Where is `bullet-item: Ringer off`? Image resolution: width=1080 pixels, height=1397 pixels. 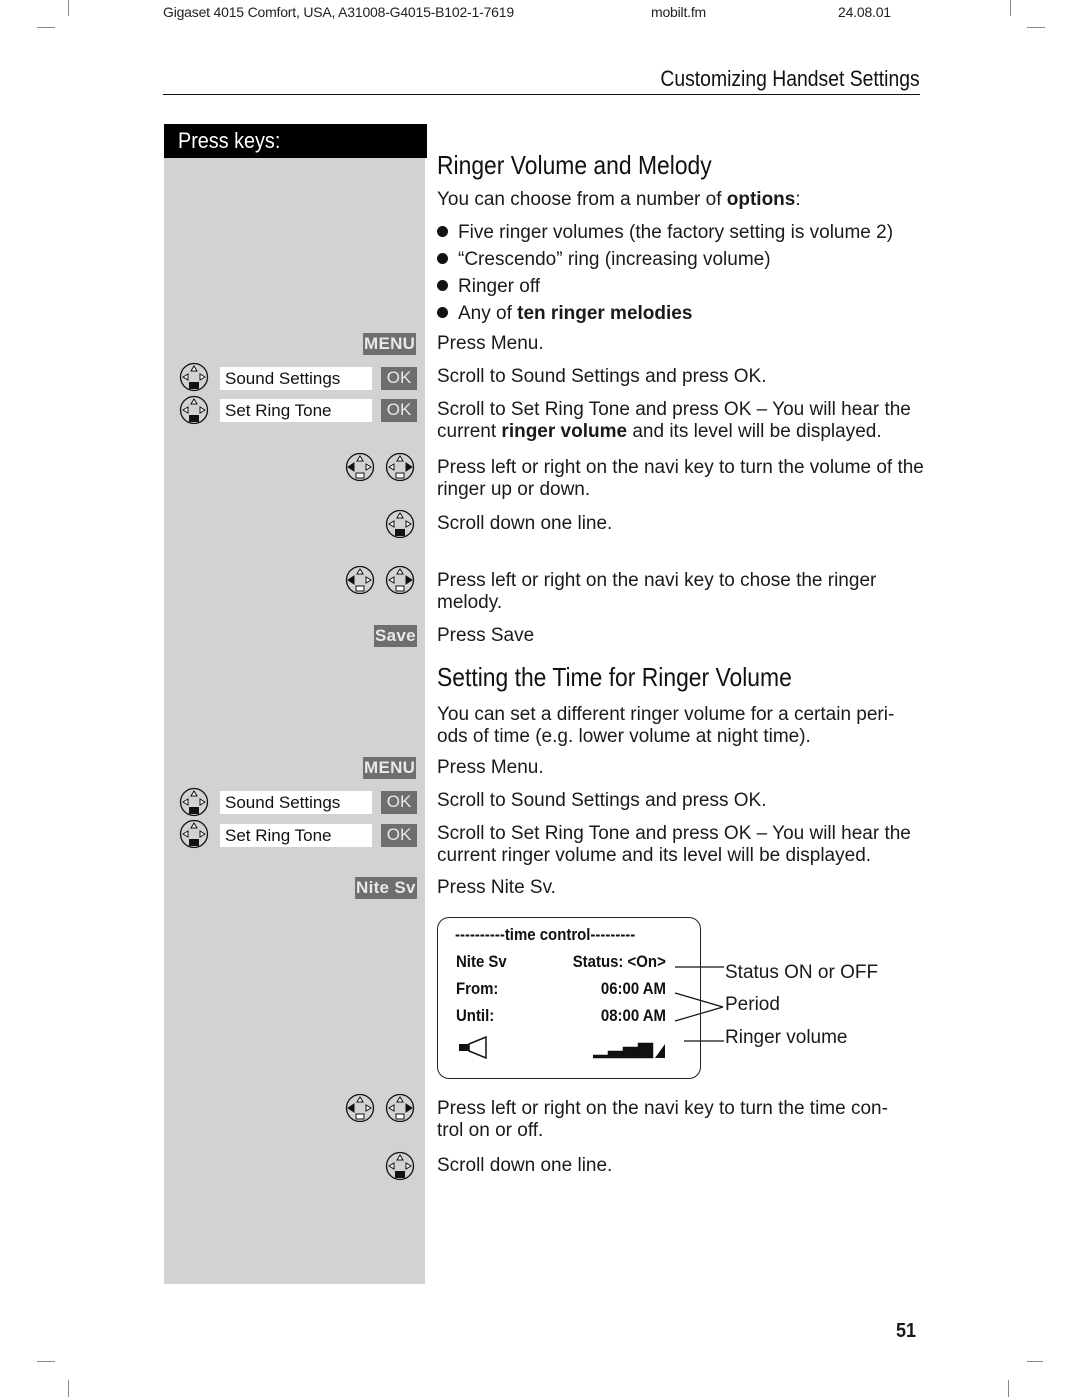
bullet-item: Ringer off is located at coordinates (488, 287).